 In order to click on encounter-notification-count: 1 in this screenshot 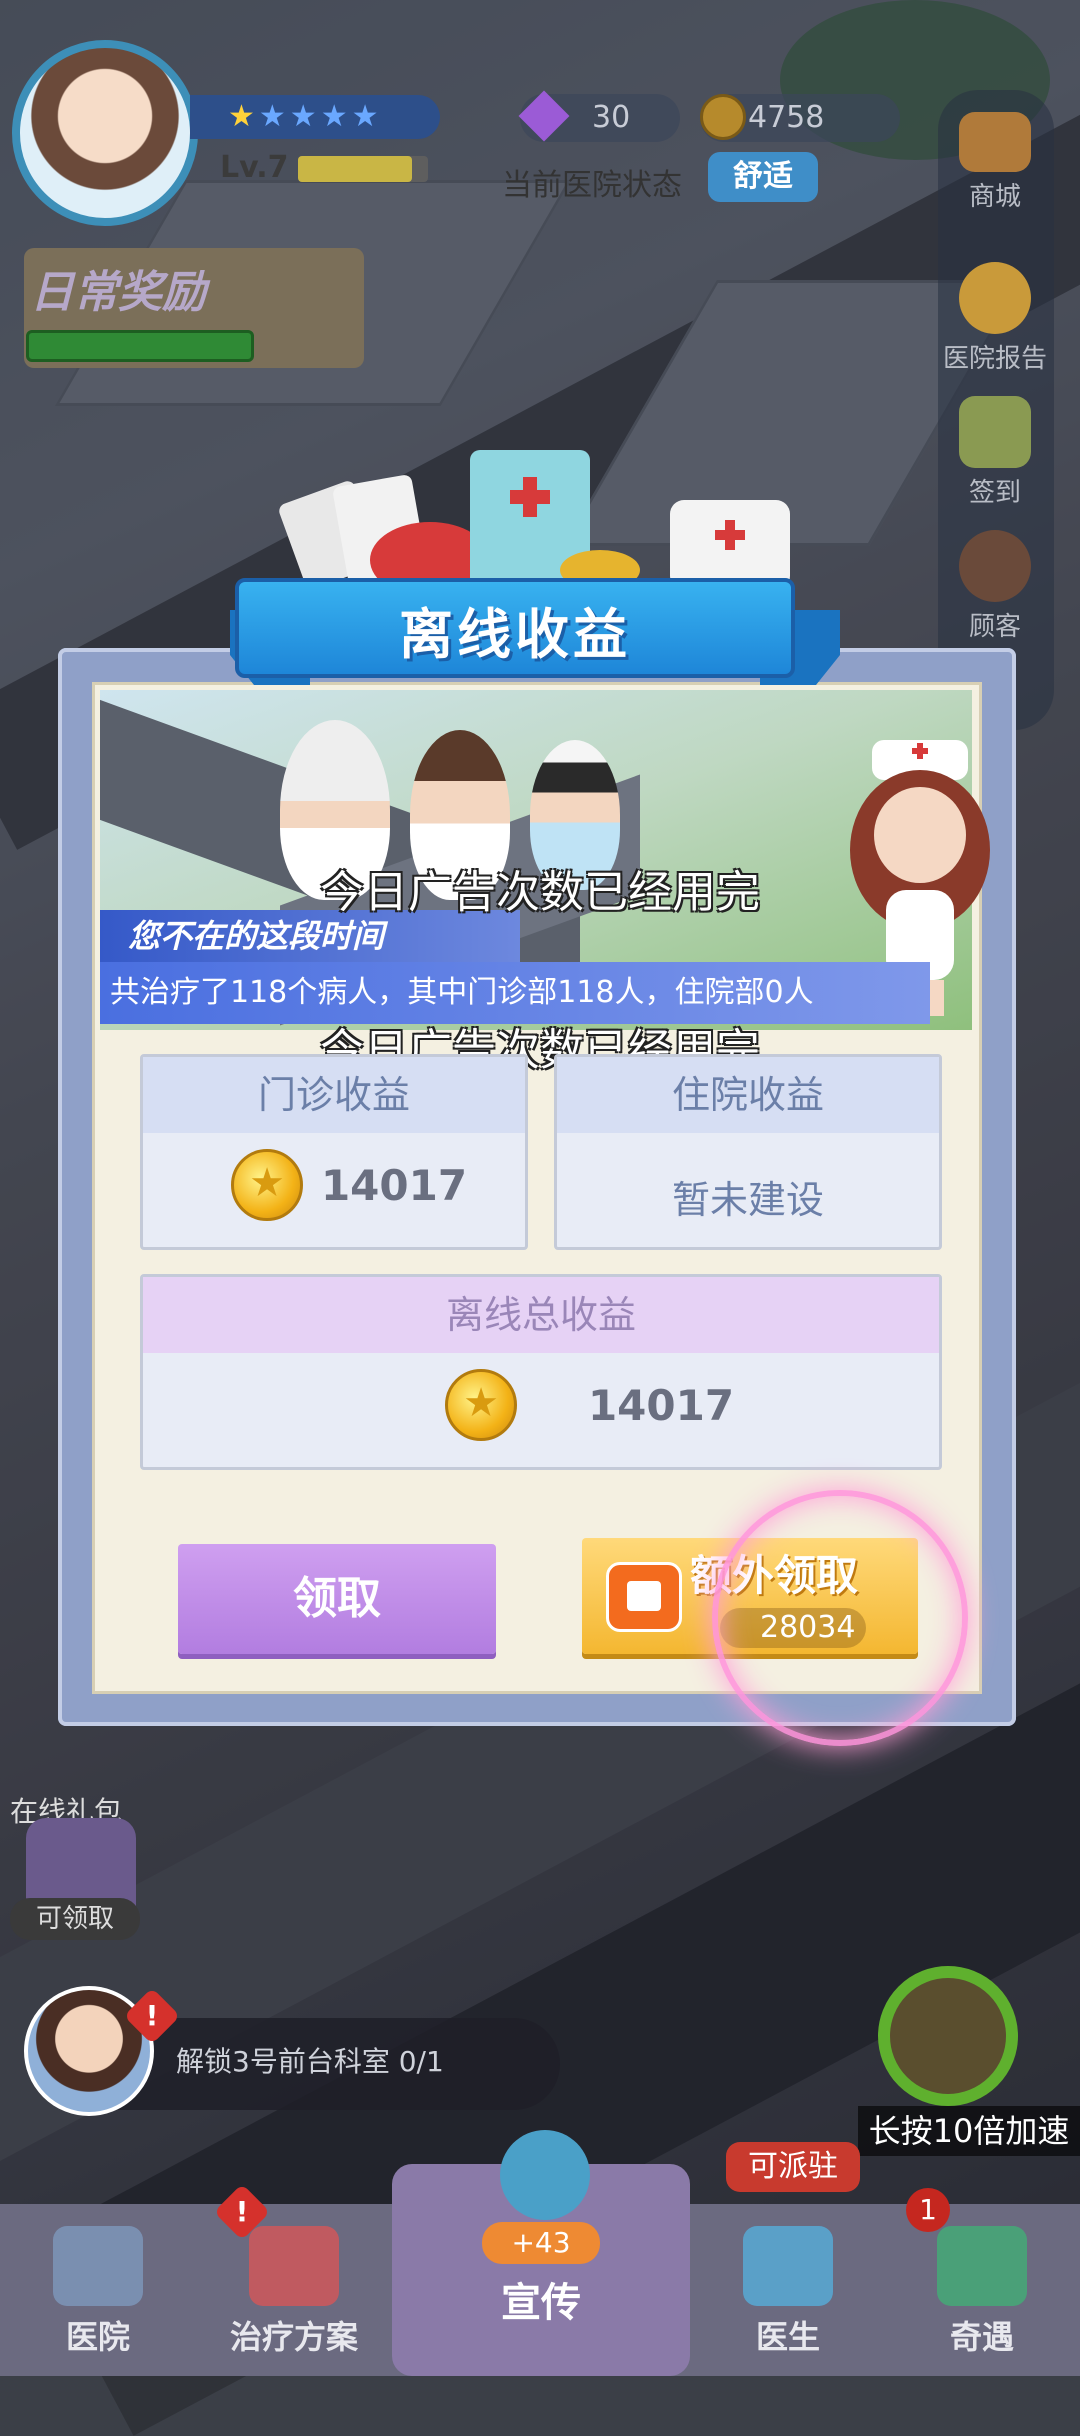, I will do `click(928, 2210)`.